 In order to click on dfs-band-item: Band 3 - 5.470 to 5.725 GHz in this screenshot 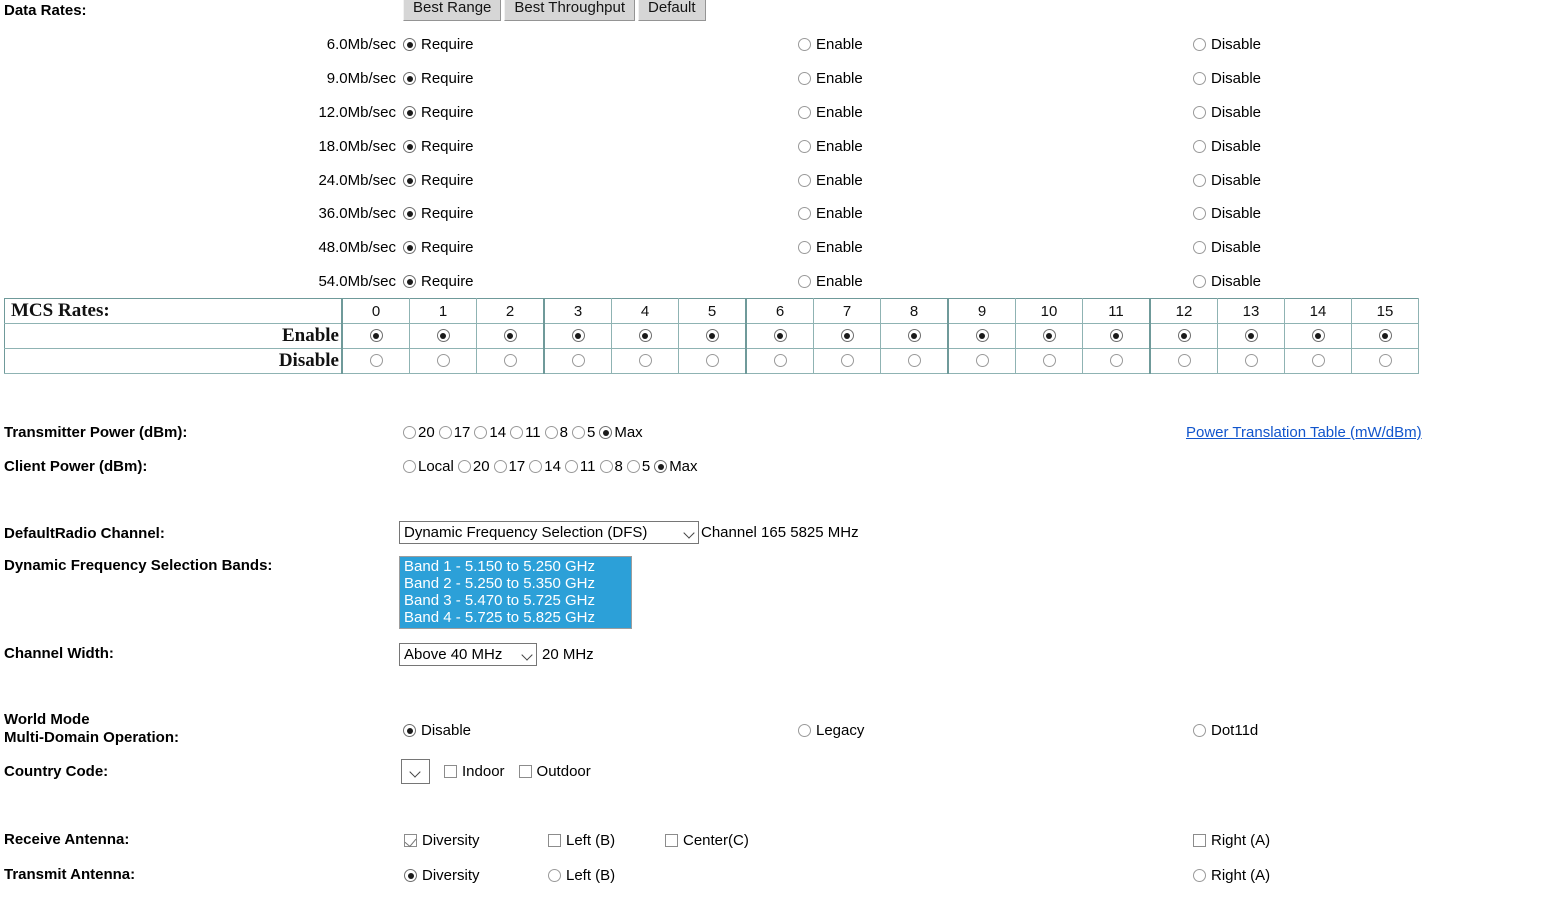, I will do `click(515, 600)`.